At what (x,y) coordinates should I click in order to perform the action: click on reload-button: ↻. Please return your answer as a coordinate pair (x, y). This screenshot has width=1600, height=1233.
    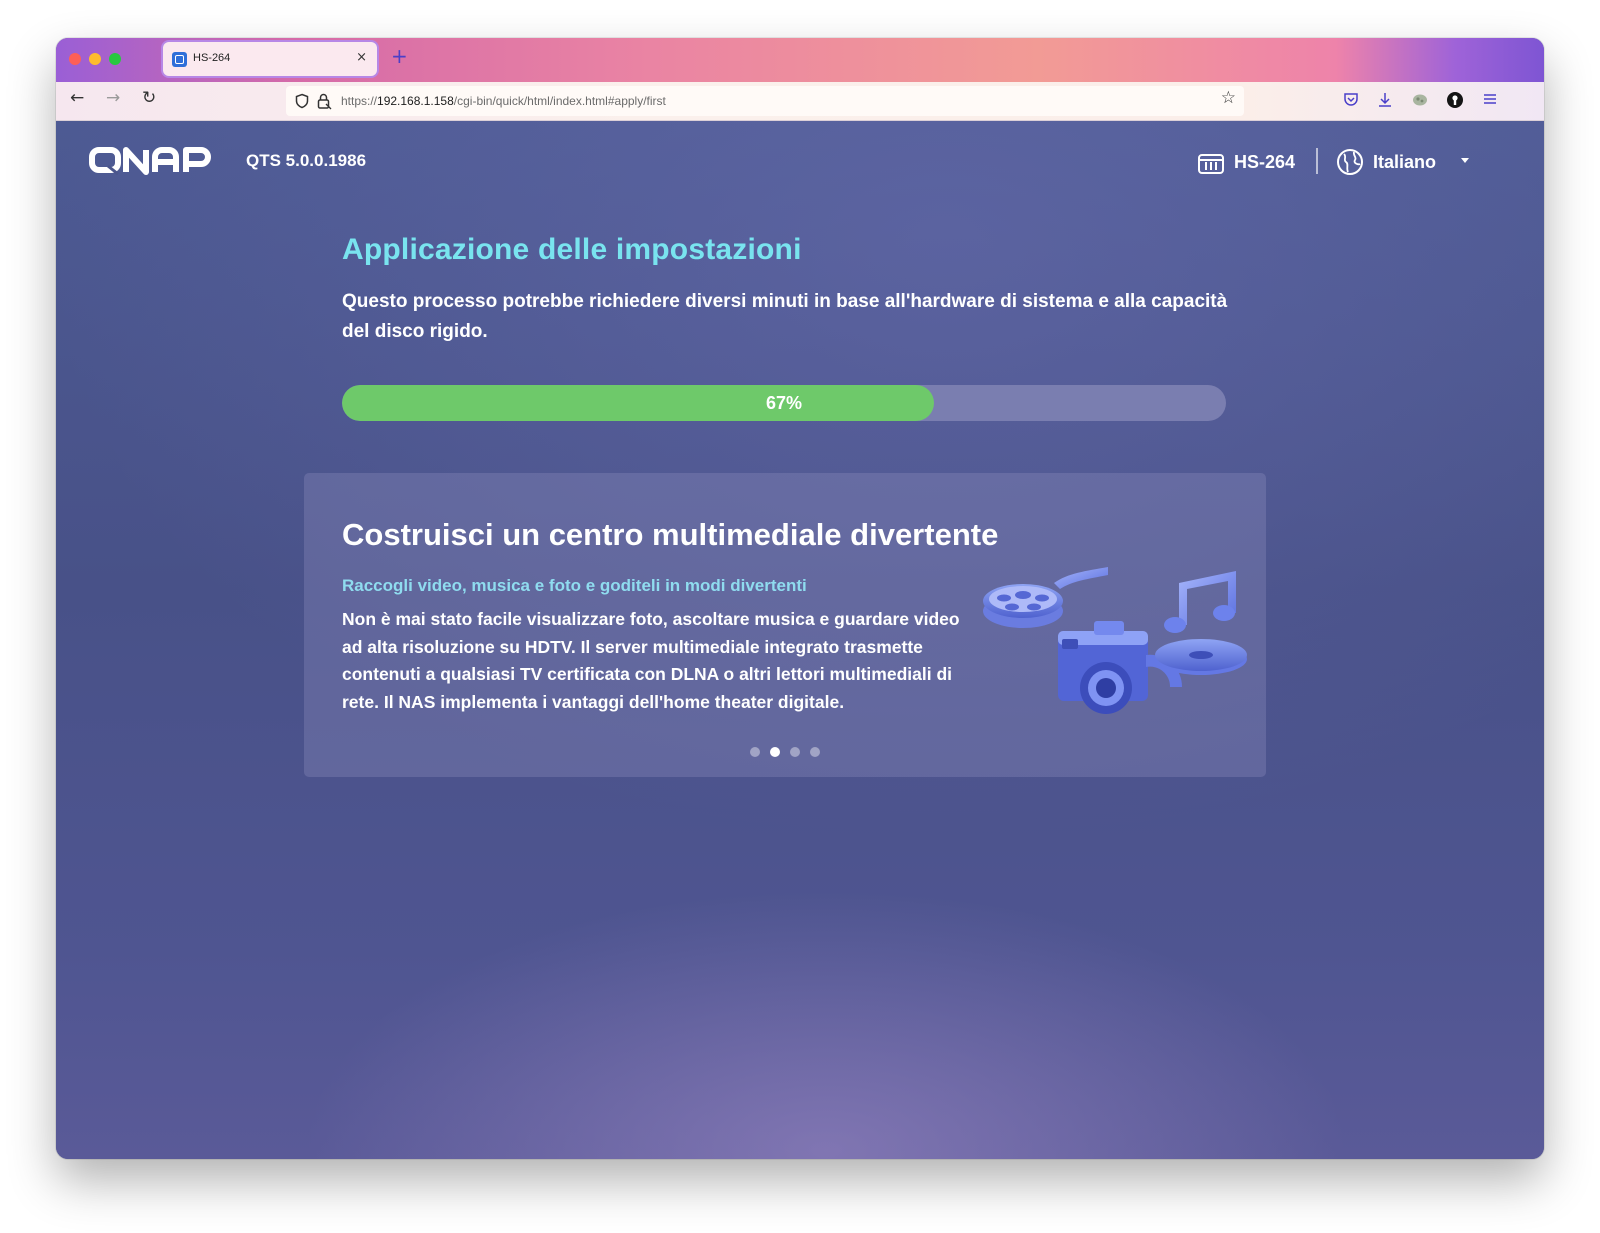
    Looking at the image, I should click on (149, 98).